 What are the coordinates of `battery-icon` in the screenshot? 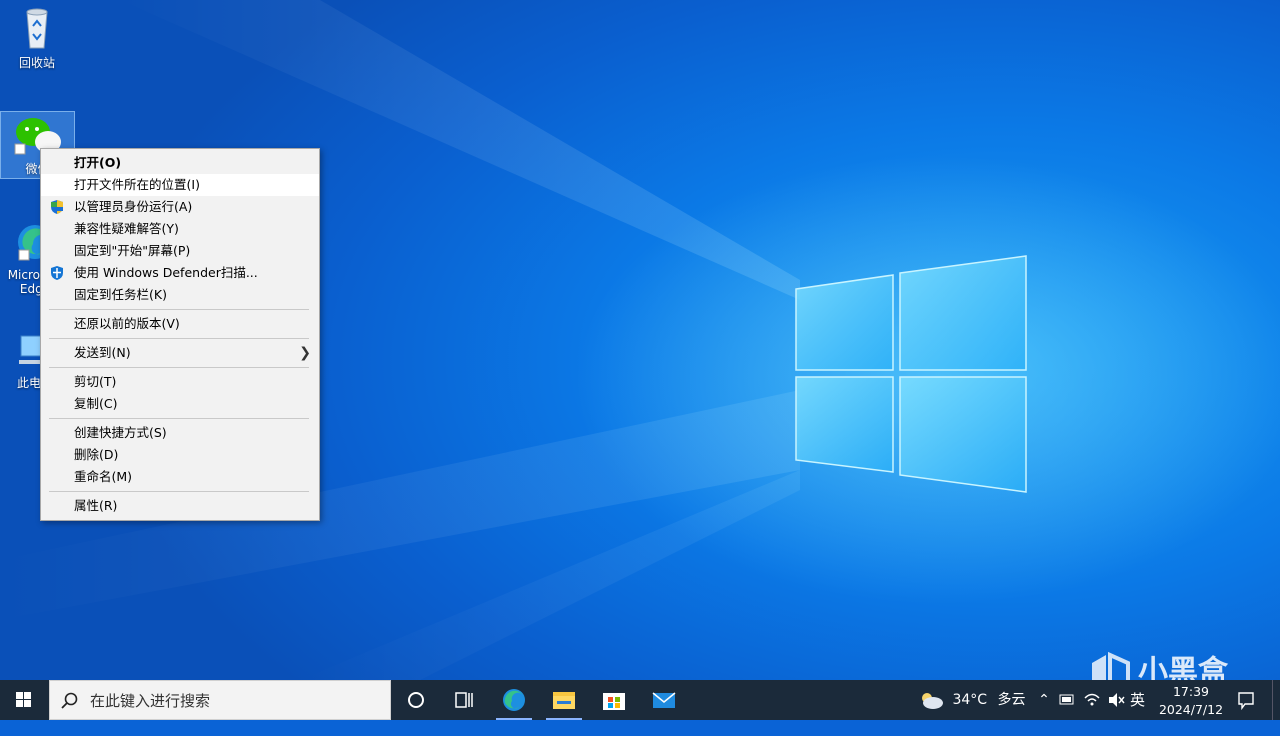 It's located at (1066, 699).